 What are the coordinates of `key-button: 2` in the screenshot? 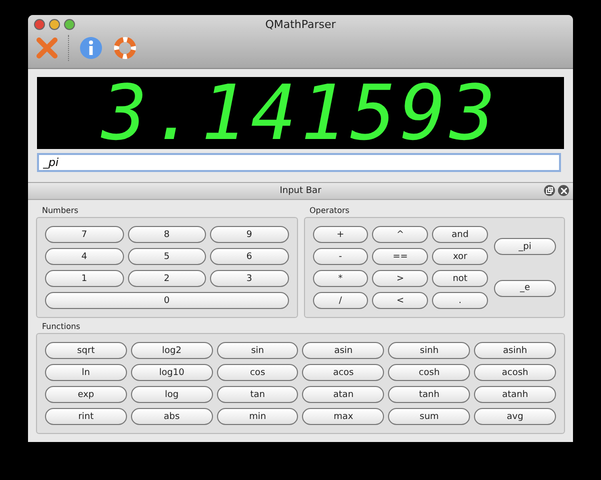 It's located at (167, 278).